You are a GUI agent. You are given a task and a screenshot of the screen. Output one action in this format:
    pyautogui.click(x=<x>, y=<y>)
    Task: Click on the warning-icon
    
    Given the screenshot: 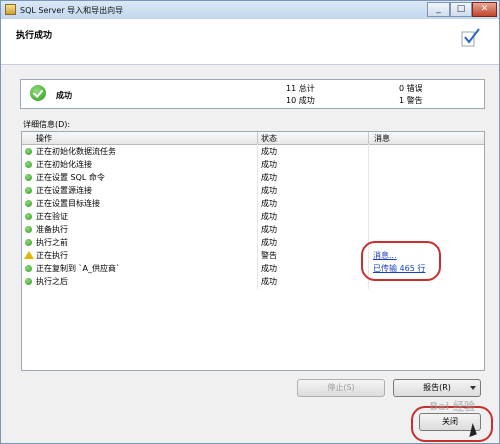 What is the action you would take?
    pyautogui.click(x=29, y=255)
    